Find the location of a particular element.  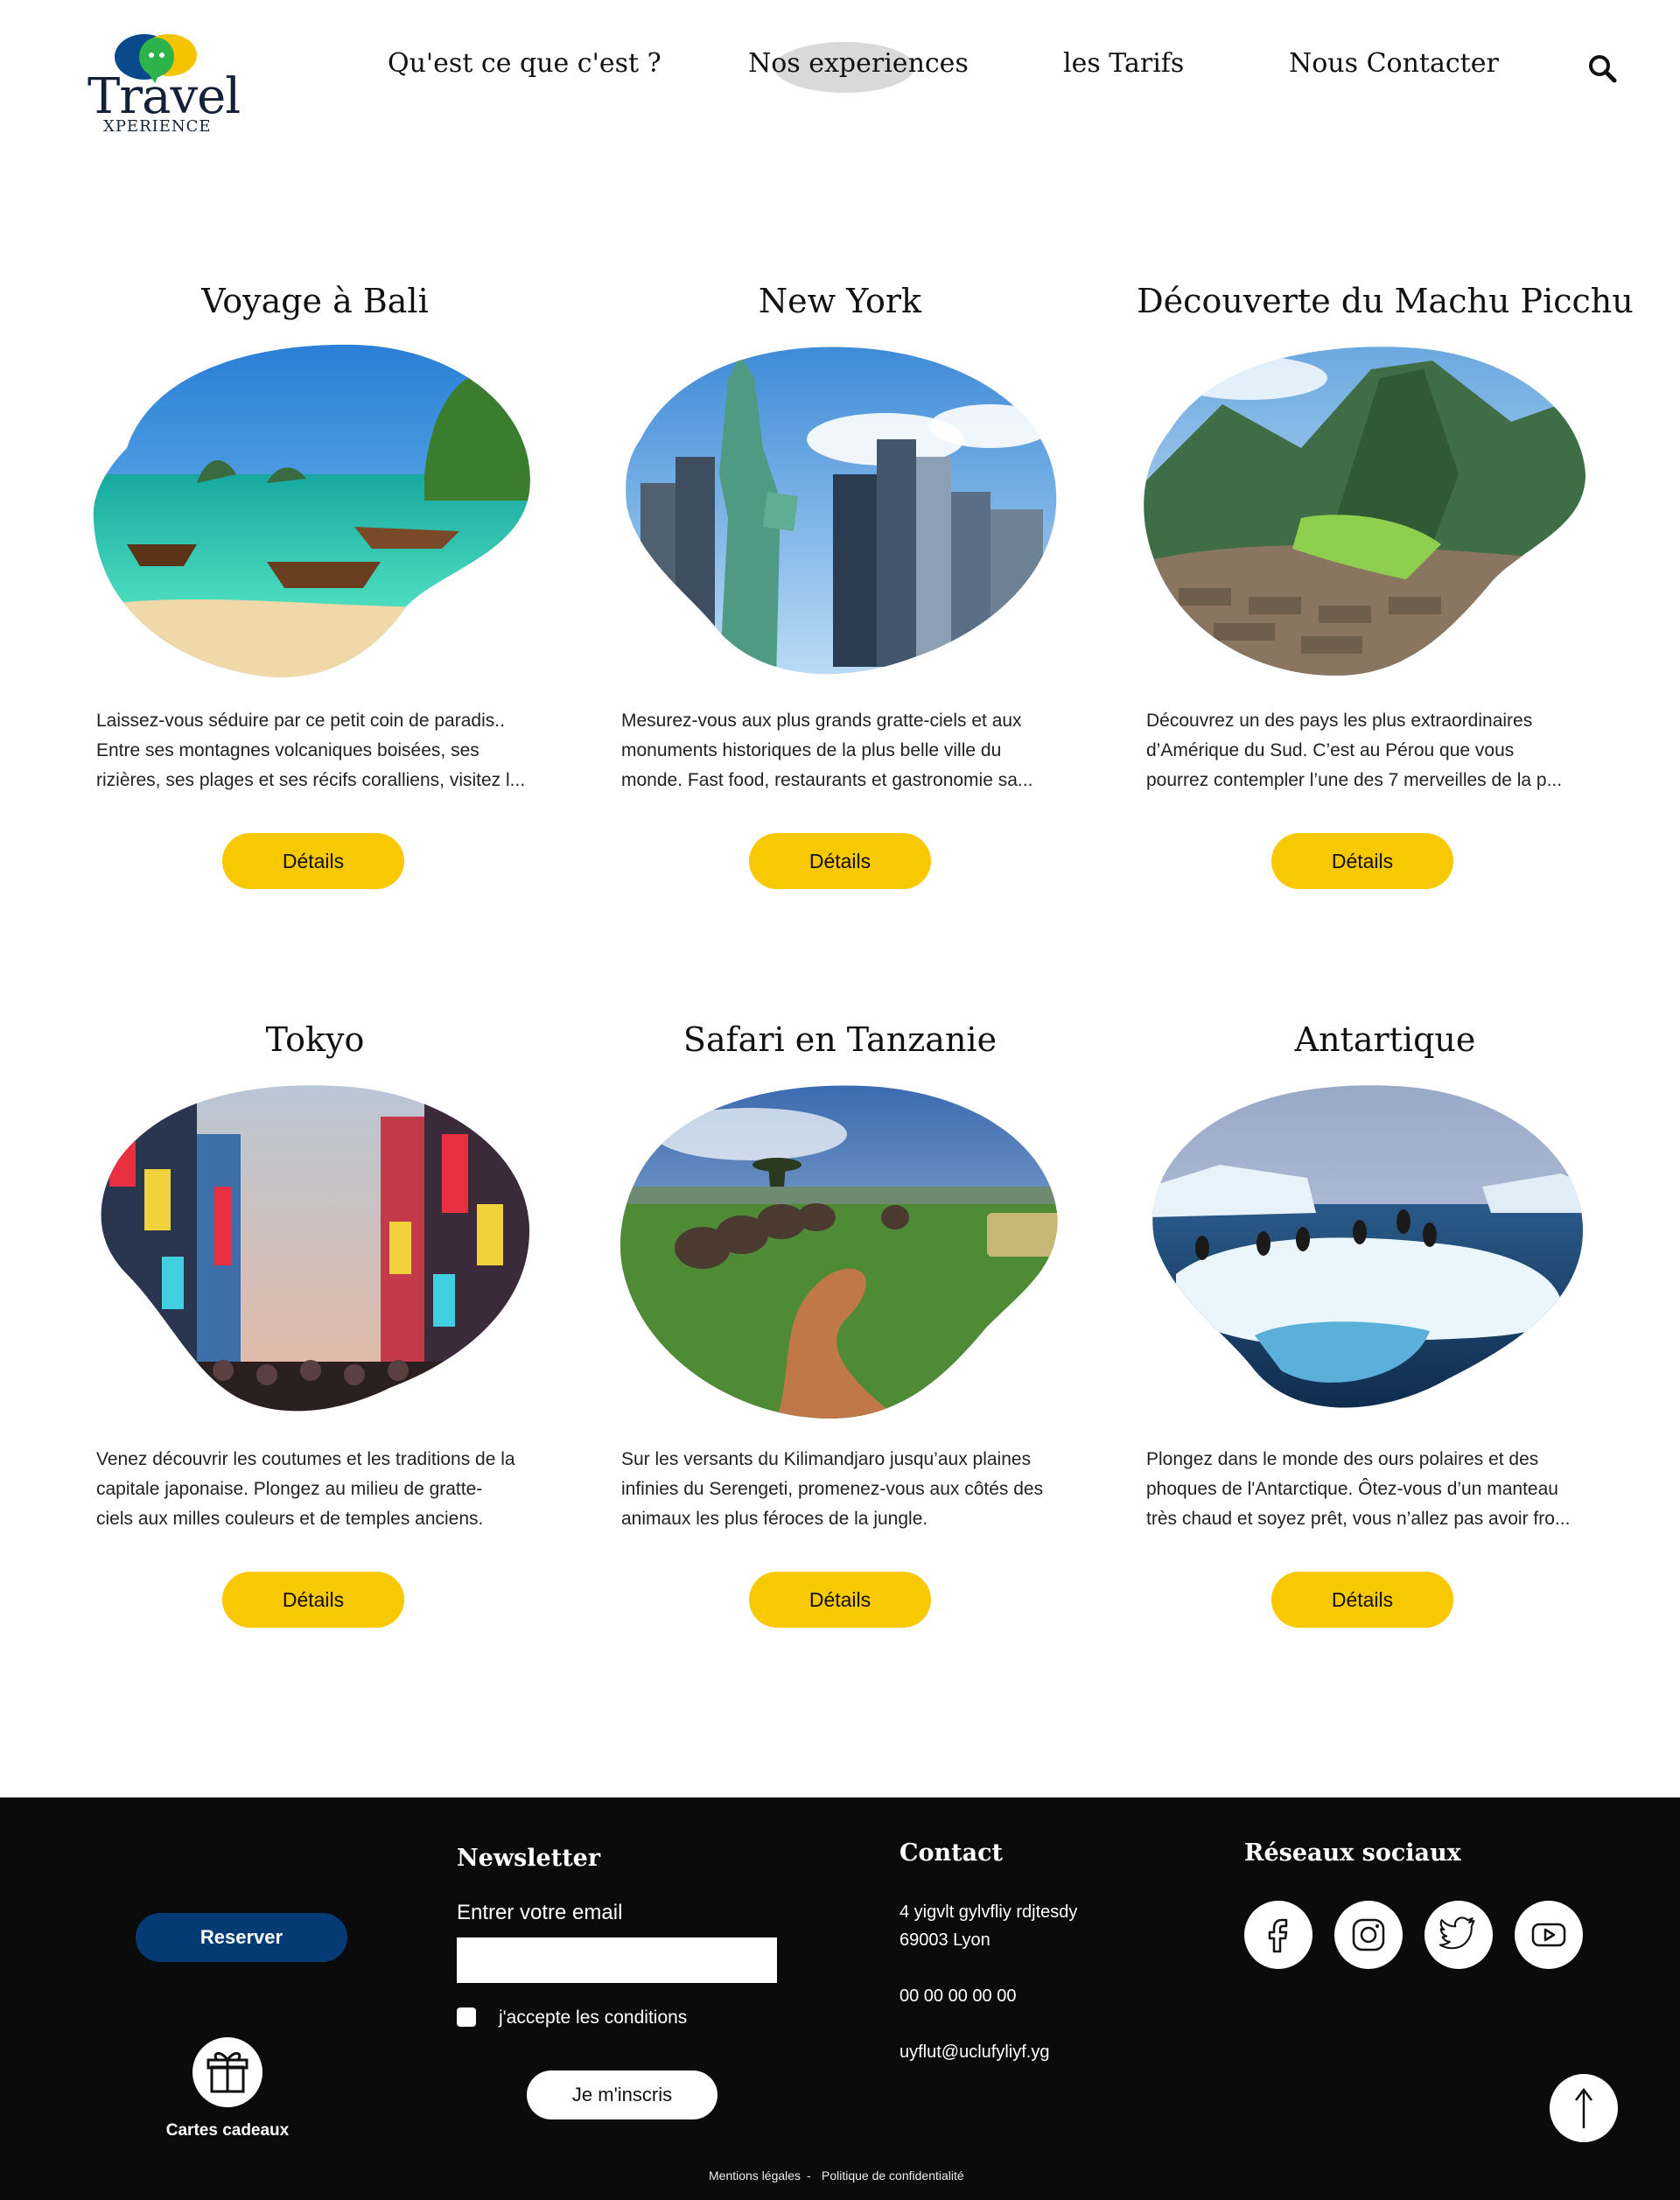

card-title: Tokyo is located at coordinates (315, 1039).